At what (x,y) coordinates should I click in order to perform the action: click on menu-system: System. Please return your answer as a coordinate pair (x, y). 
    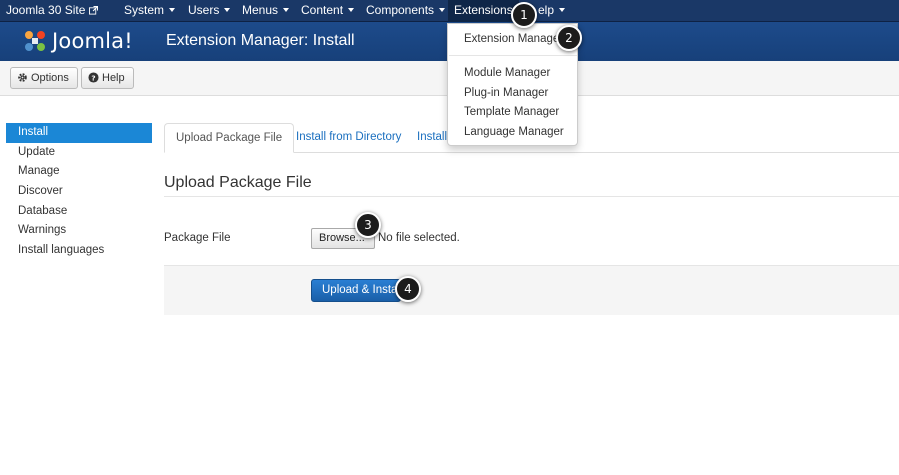
    Looking at the image, I should click on (150, 11).